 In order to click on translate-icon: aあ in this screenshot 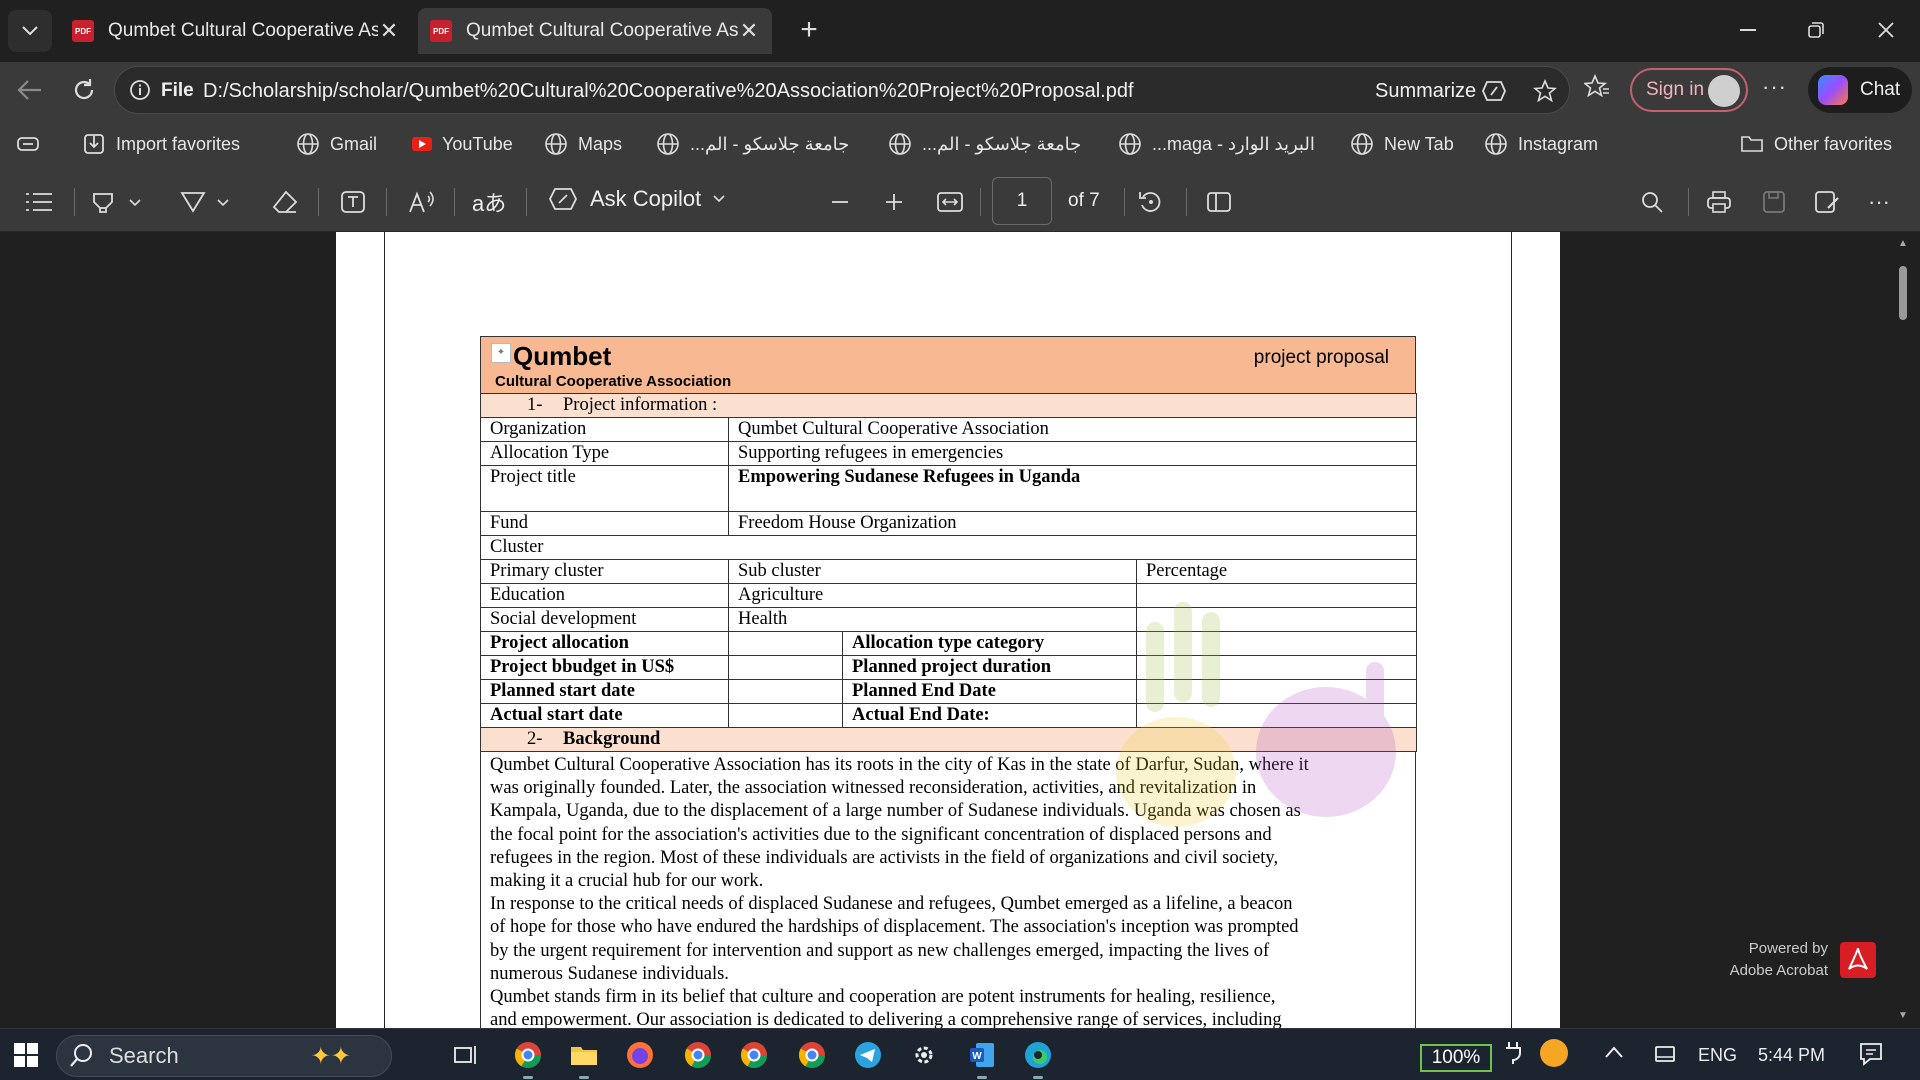, I will do `click(489, 203)`.